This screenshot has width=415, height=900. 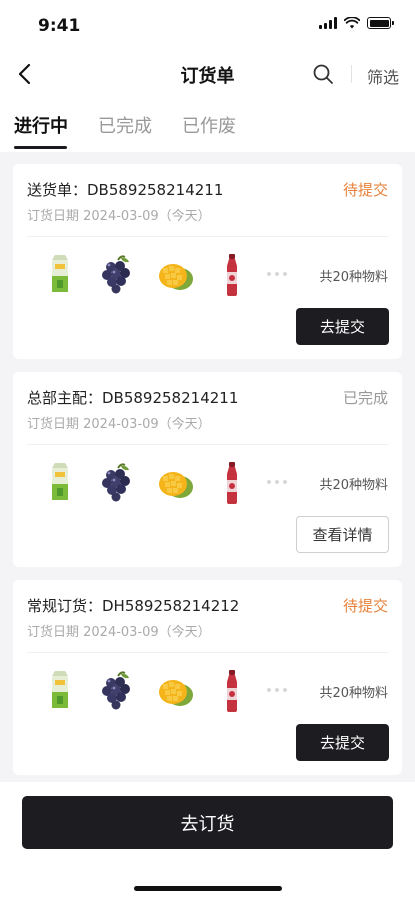 What do you see at coordinates (323, 74) in the screenshot?
I see `search-icon` at bounding box center [323, 74].